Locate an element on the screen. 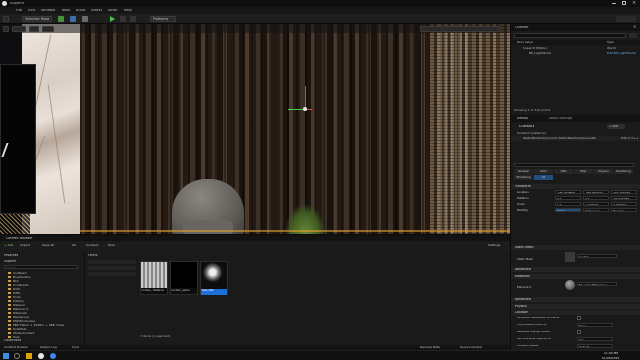 This screenshot has height=360, width=640. pause-icon is located at coordinates (123, 19).